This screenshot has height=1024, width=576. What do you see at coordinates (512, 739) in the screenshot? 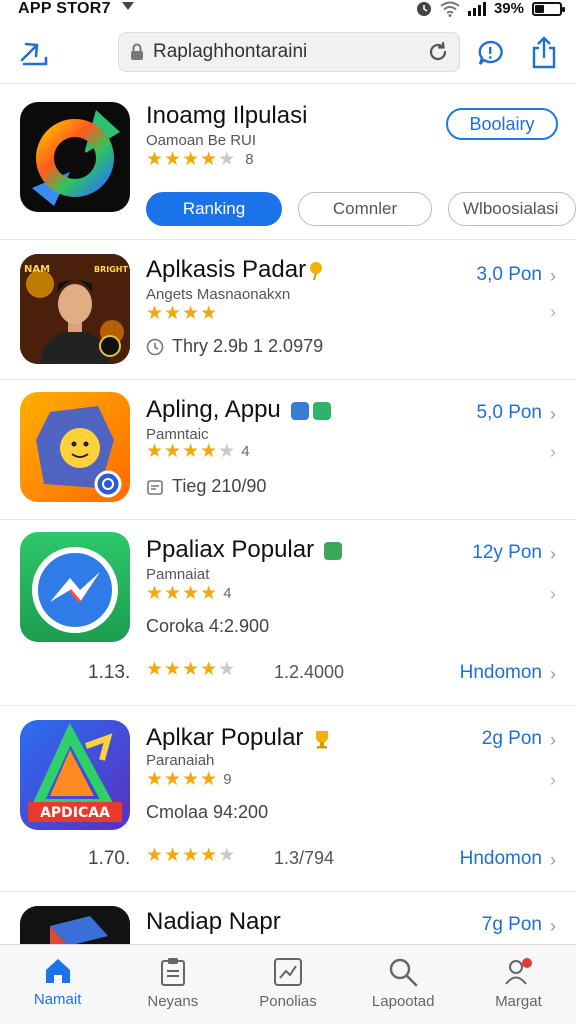
I see `app-price: 2g Pon` at bounding box center [512, 739].